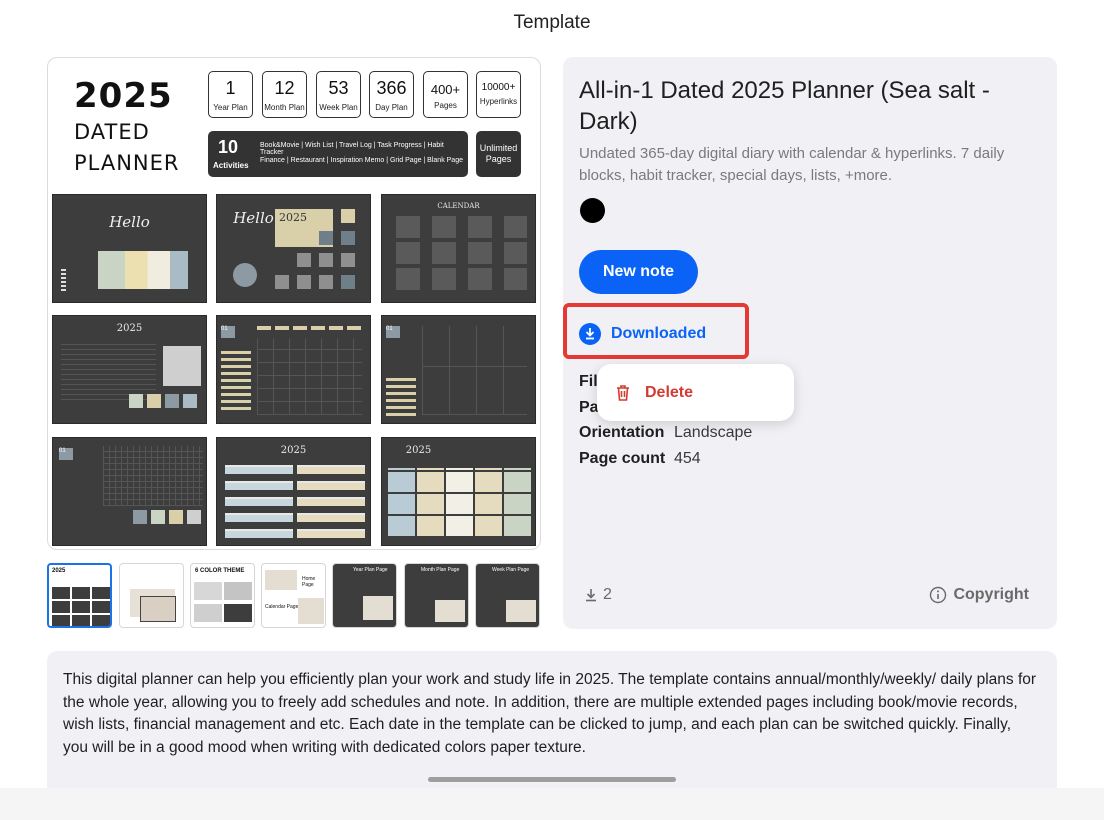  What do you see at coordinates (228, 332) in the screenshot?
I see `thumb-day-text: 01` at bounding box center [228, 332].